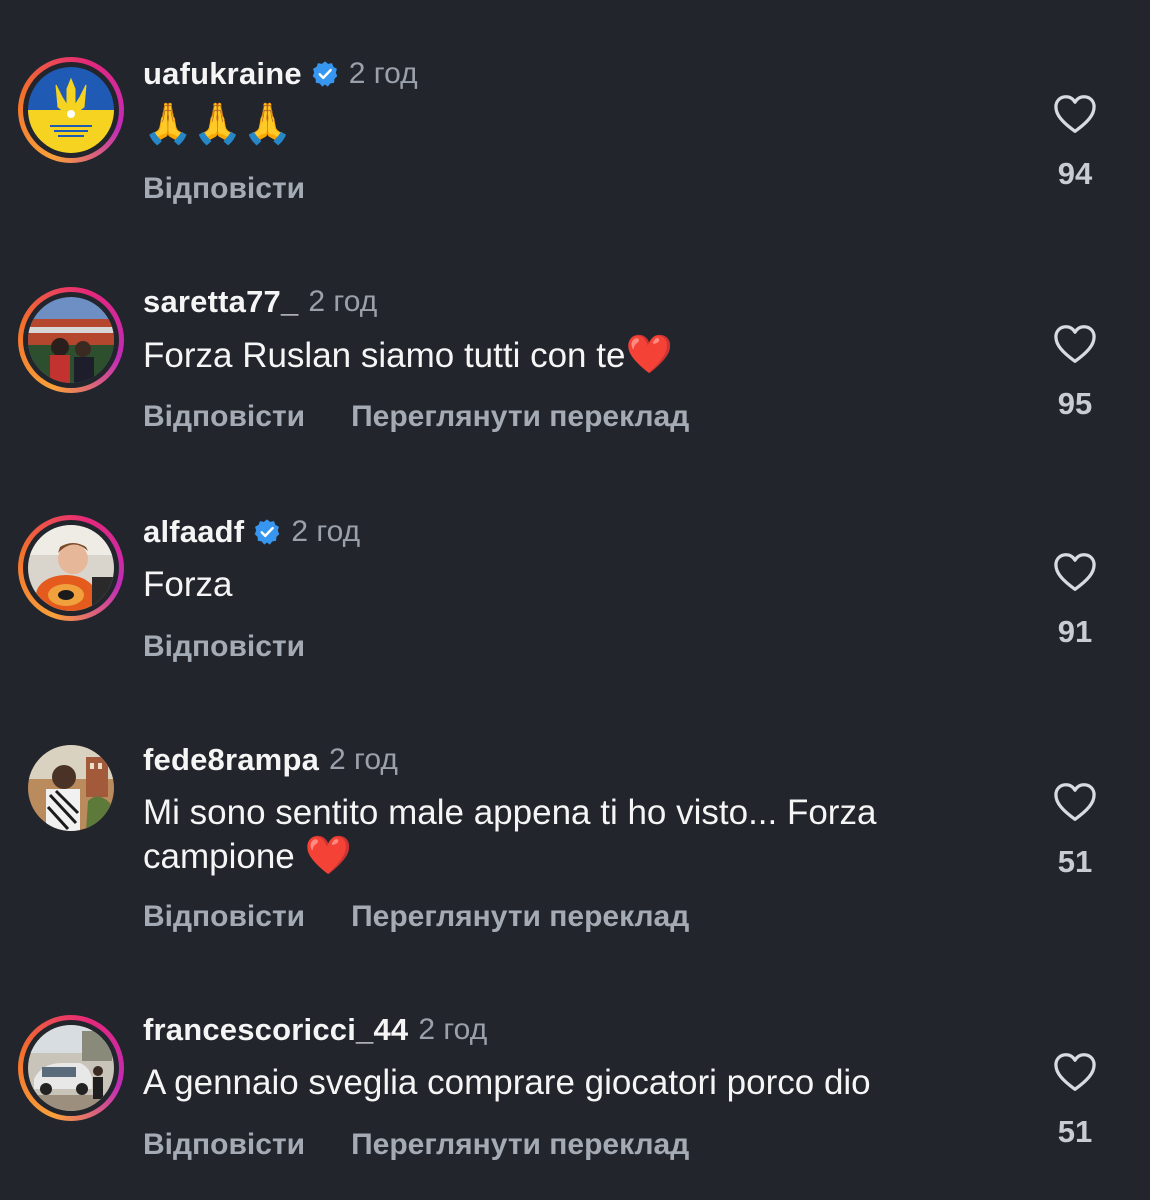  Describe the element at coordinates (384, 355) in the screenshot. I see `comment-text-body: Forza Ruslan siamo tutti con te` at that location.